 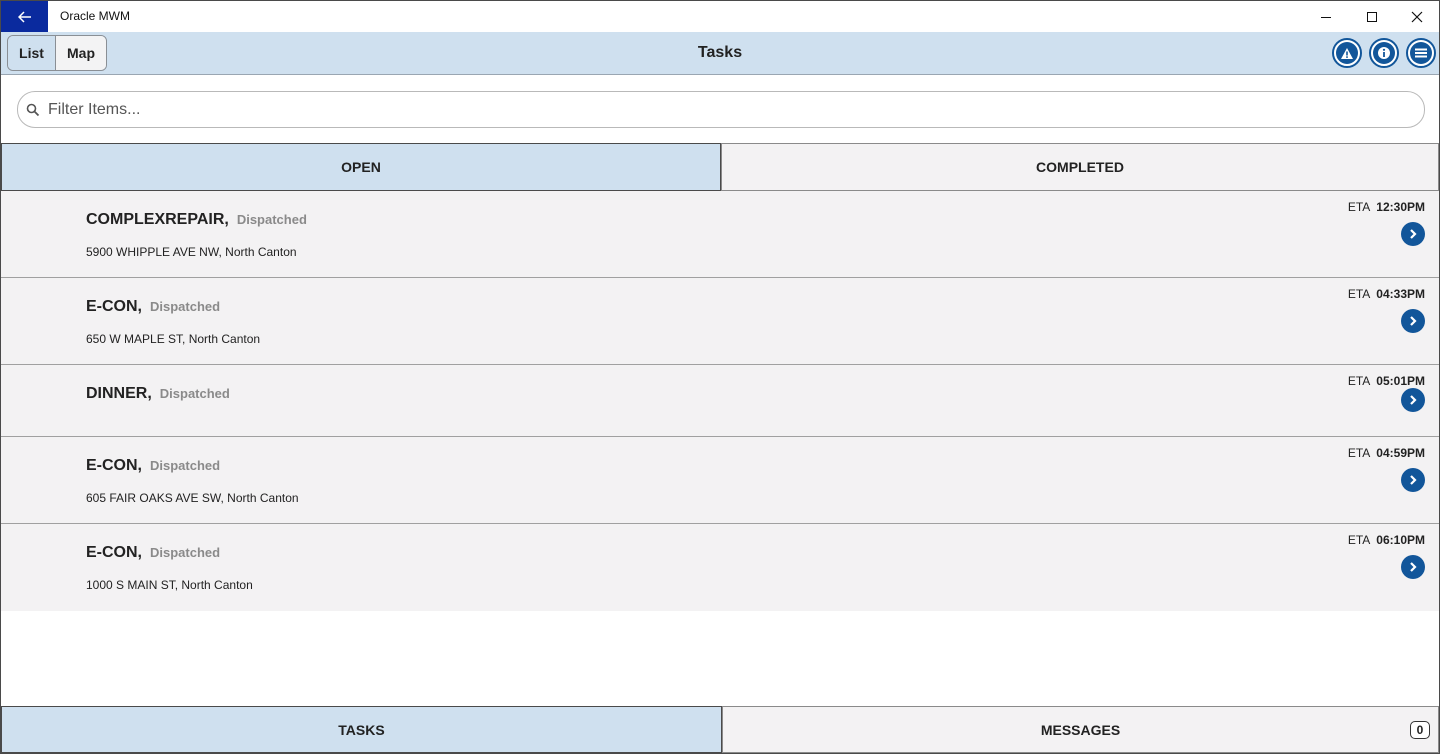 I want to click on filter-input, so click(x=698, y=109).